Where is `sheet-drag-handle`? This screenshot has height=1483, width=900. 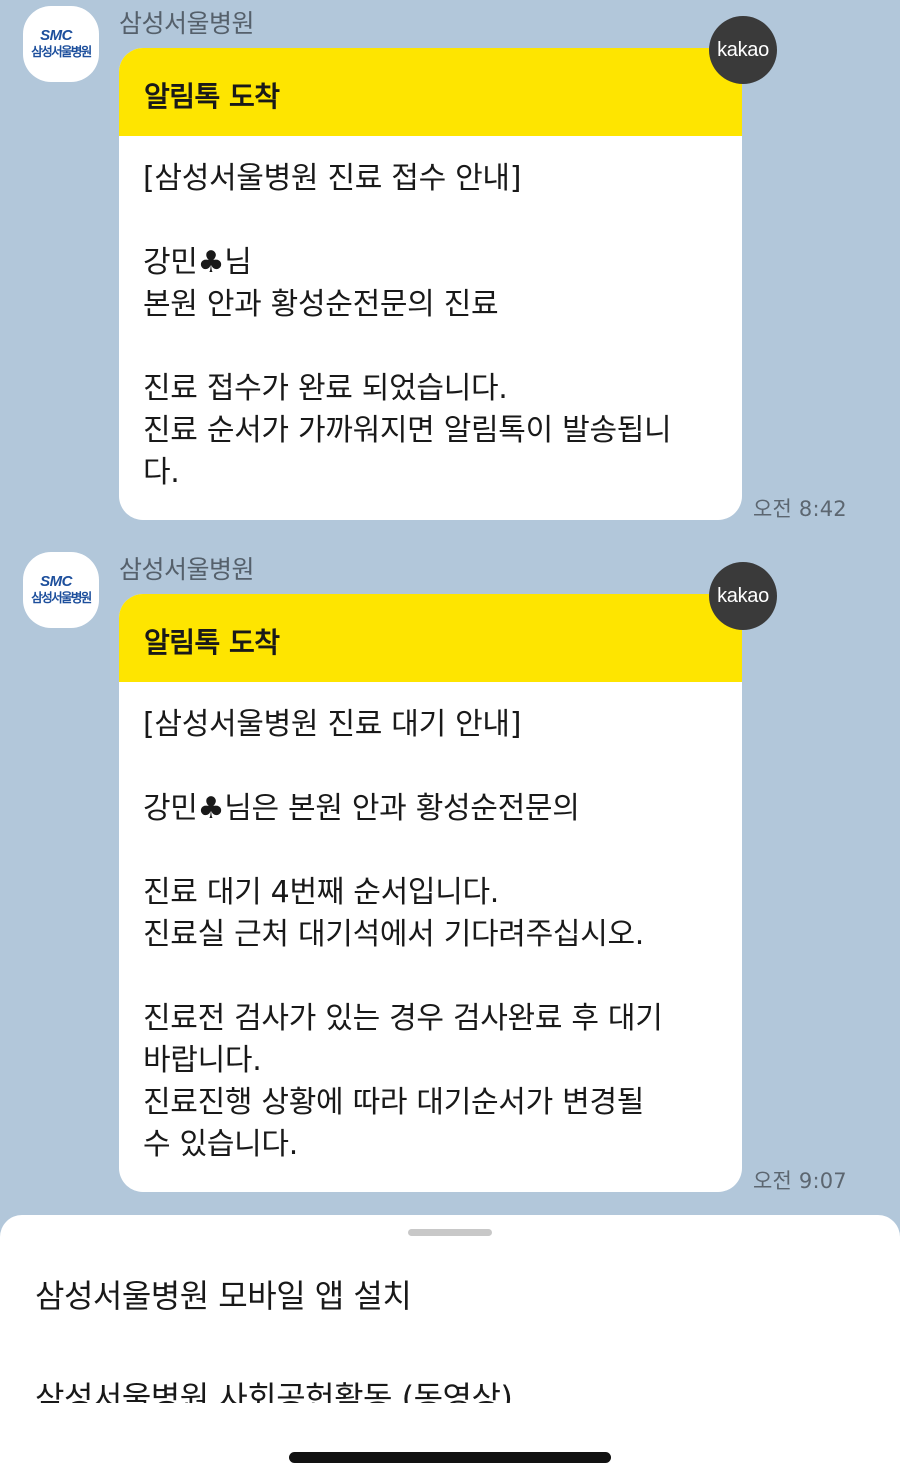
sheet-drag-handle is located at coordinates (450, 1232).